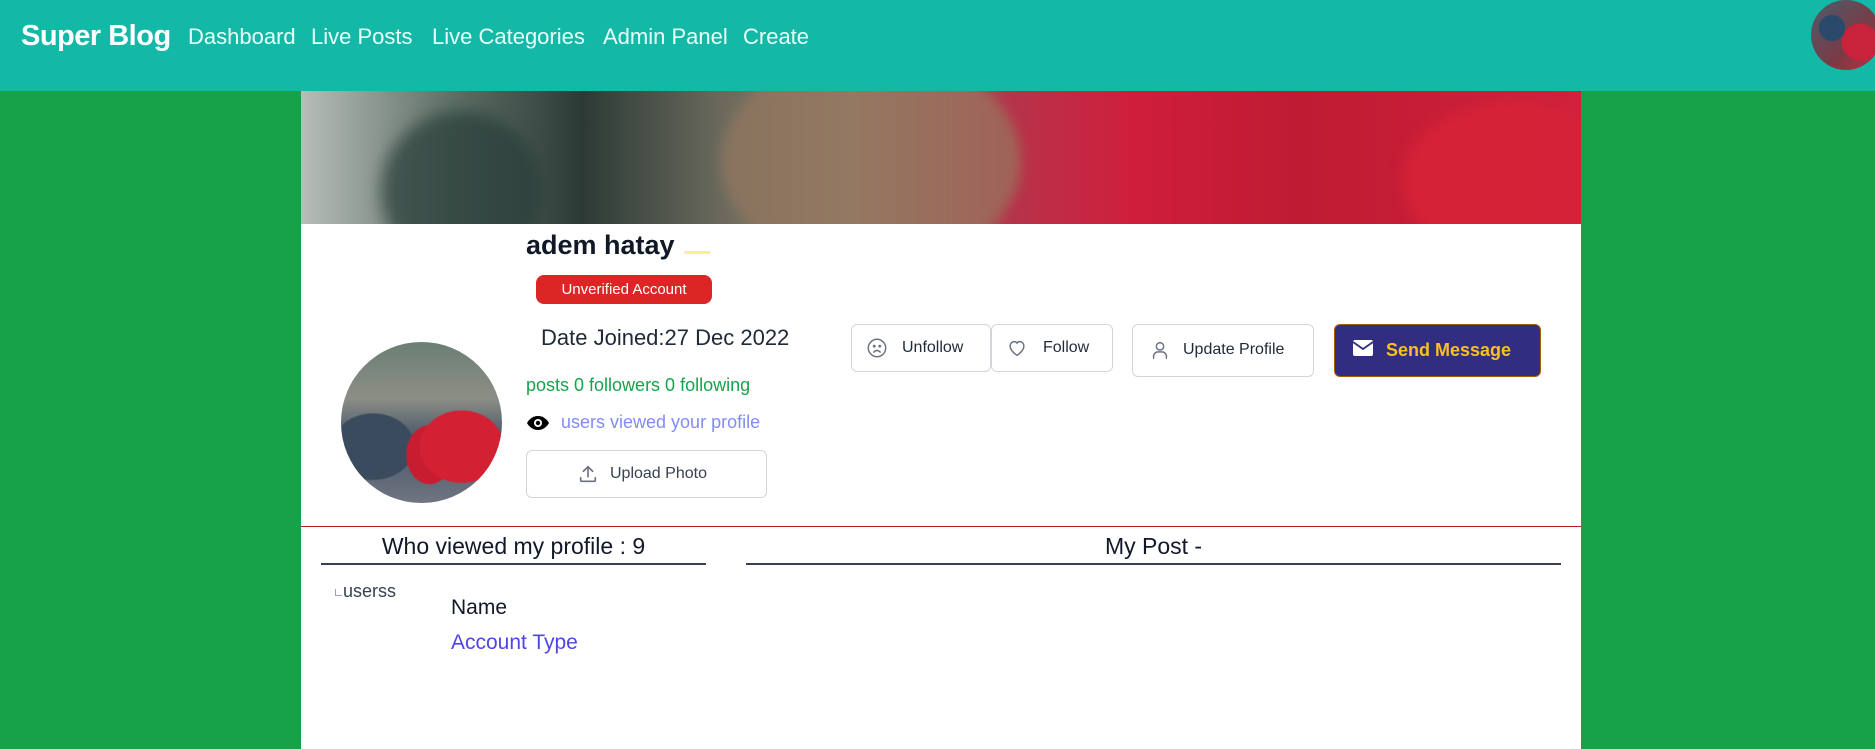 The width and height of the screenshot is (1875, 749). Describe the element at coordinates (1153, 546) in the screenshot. I see `my-post-heading: My Post -` at that location.